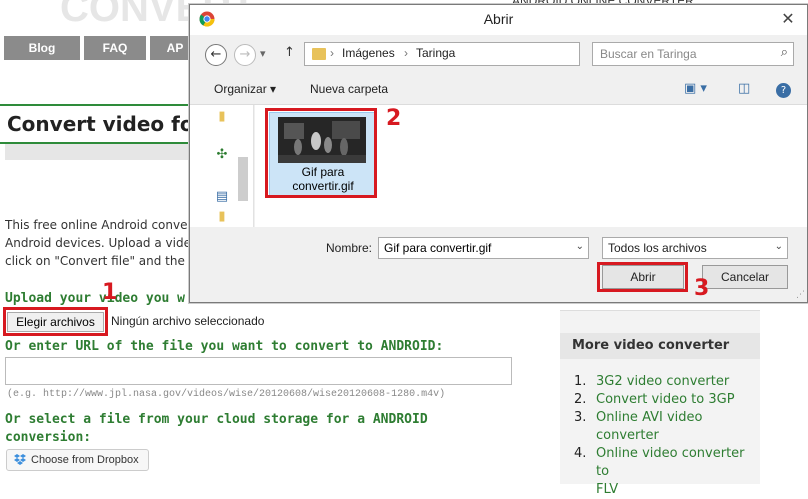 This screenshot has height=499, width=808. What do you see at coordinates (95, 261) in the screenshot?
I see `intro-line-3: click on "Convert file" and the` at bounding box center [95, 261].